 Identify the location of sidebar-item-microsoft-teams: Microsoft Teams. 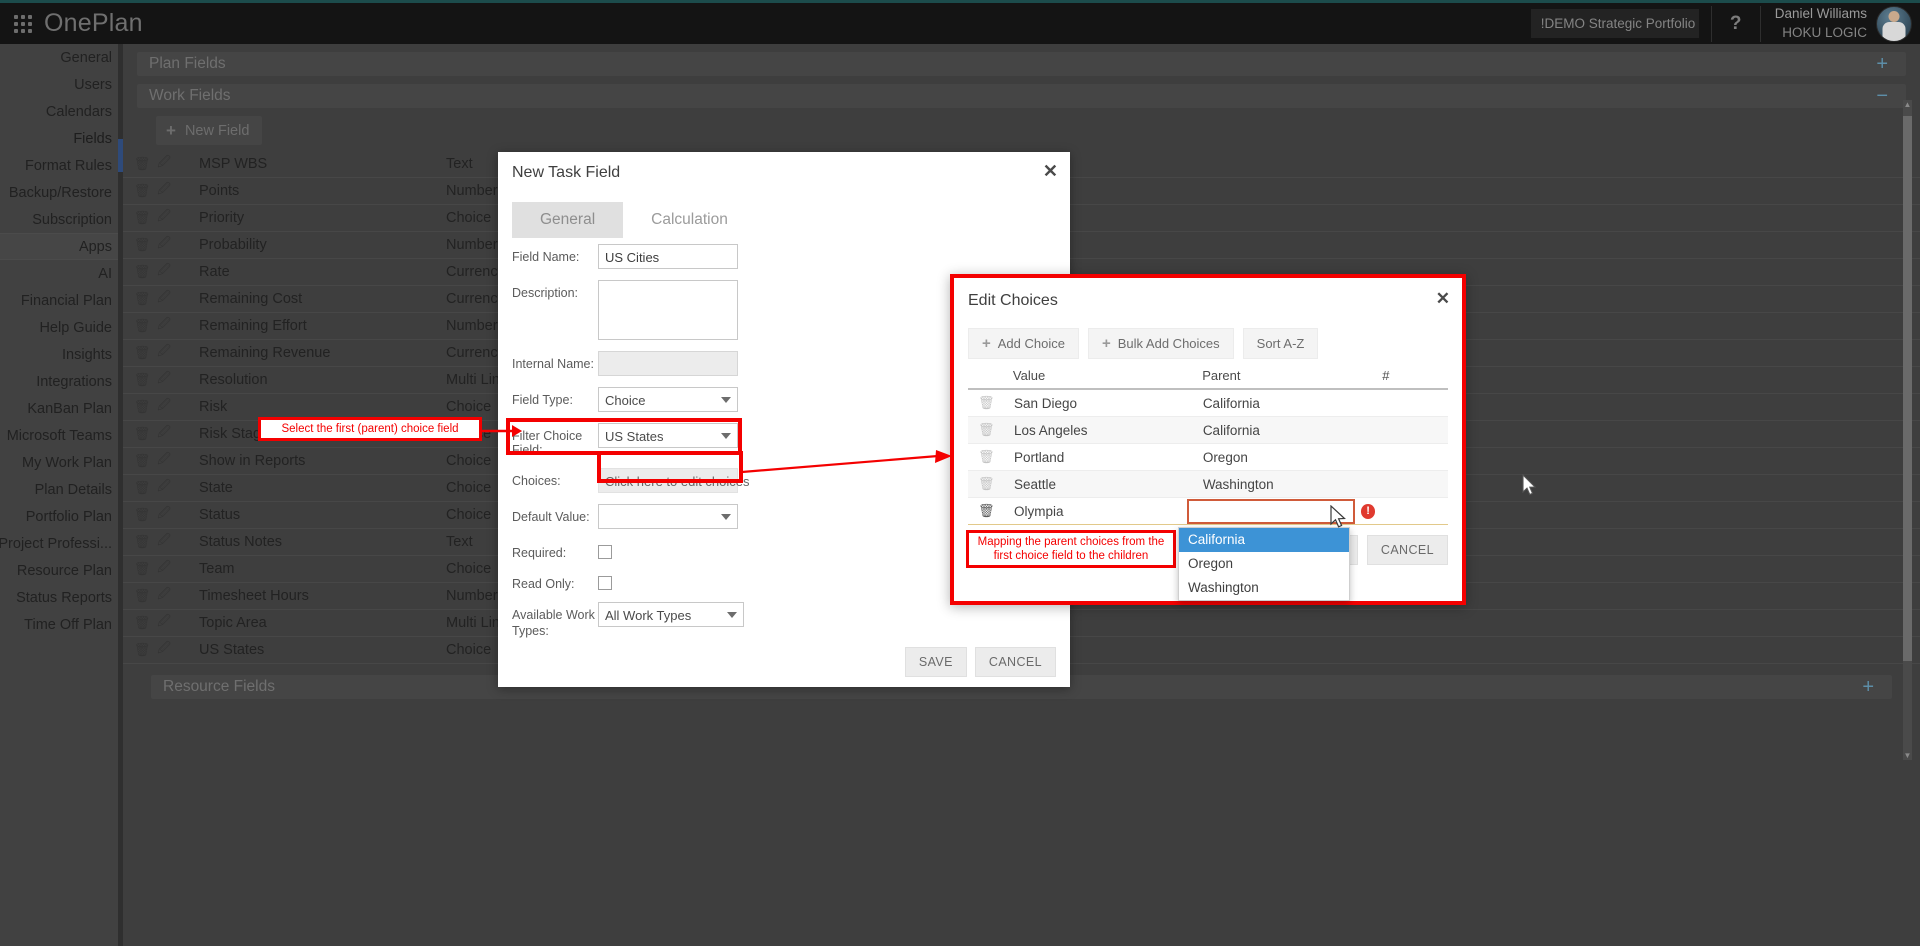
(61, 435).